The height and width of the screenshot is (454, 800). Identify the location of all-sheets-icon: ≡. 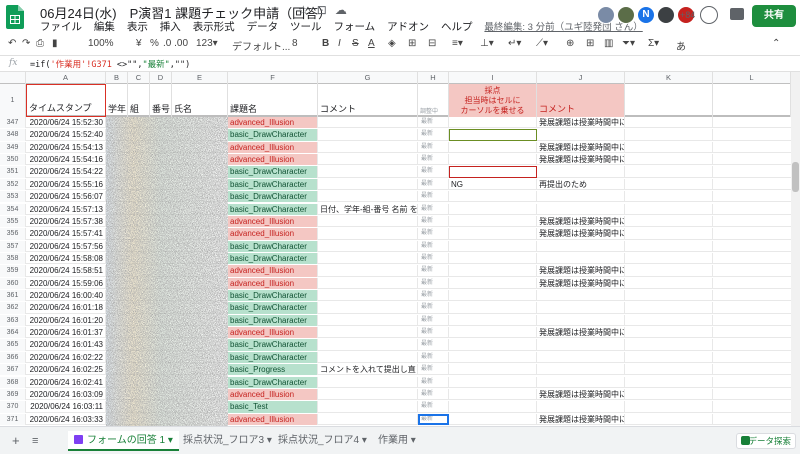
(35, 441).